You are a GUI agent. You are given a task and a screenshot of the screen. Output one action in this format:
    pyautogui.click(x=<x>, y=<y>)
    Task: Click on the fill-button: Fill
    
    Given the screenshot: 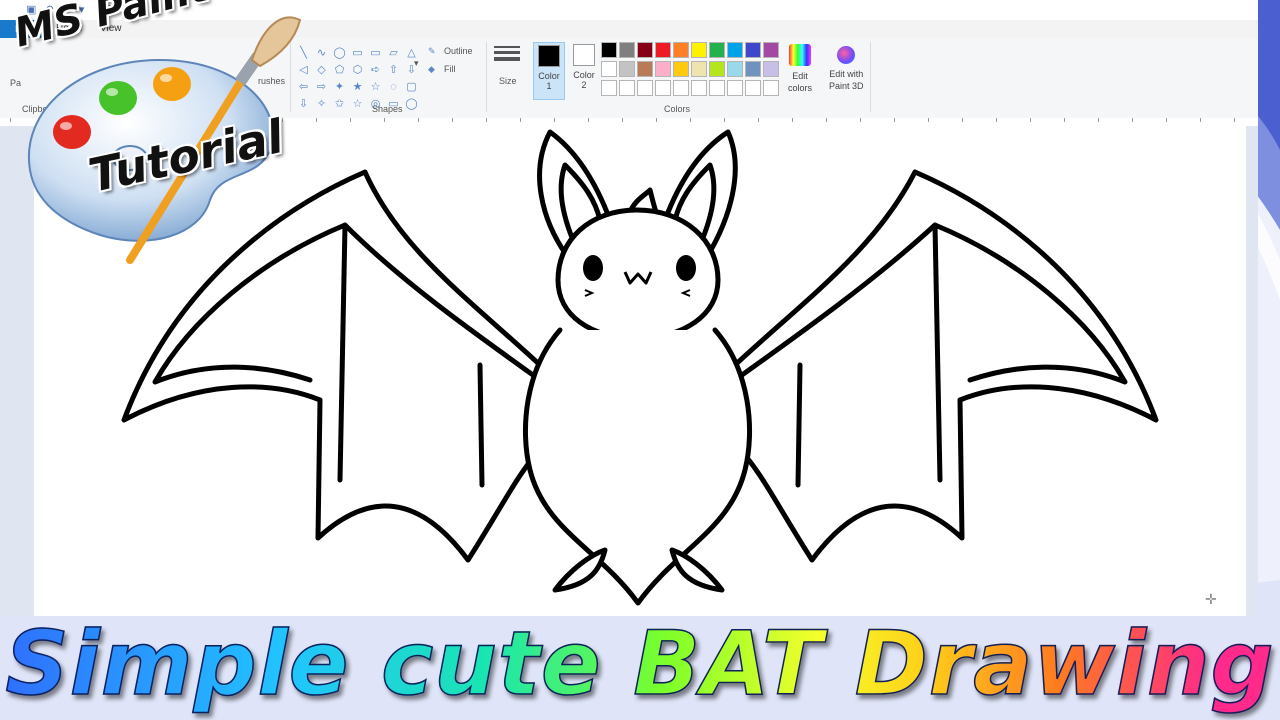 What is the action you would take?
    pyautogui.click(x=450, y=69)
    